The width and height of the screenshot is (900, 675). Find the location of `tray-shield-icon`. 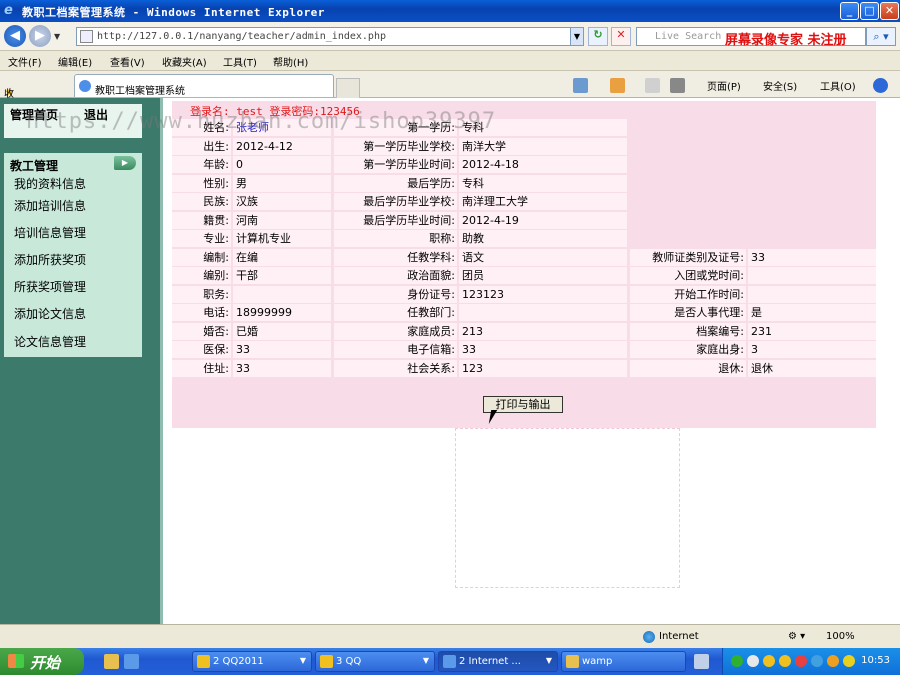

tray-shield-icon is located at coordinates (849, 661).